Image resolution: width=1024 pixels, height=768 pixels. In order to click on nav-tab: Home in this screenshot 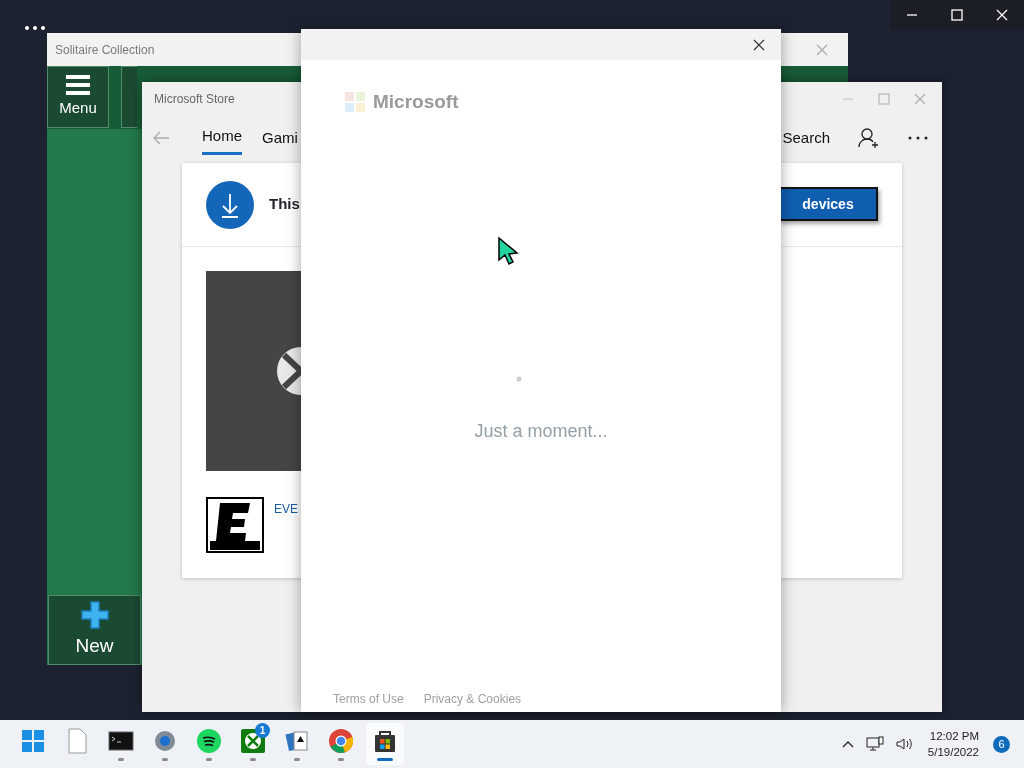, I will do `click(222, 138)`.